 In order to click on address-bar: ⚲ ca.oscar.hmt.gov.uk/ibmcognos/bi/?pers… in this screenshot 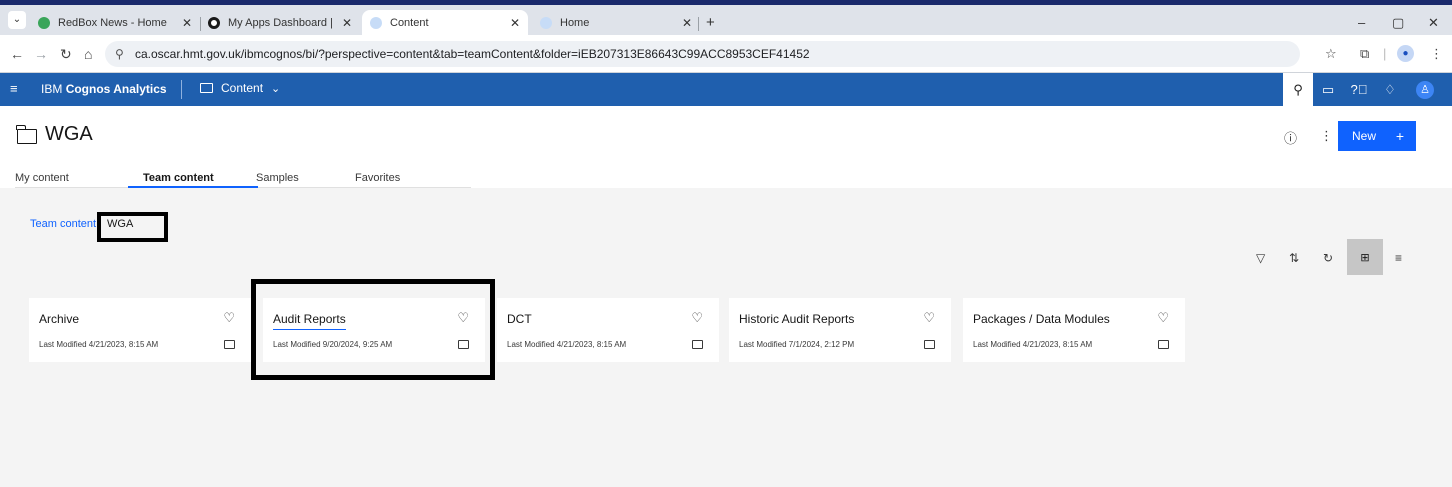, I will do `click(702, 54)`.